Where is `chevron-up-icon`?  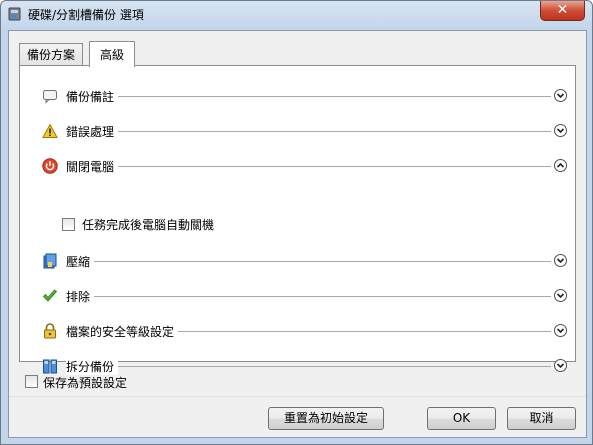
chevron-up-icon is located at coordinates (560, 165).